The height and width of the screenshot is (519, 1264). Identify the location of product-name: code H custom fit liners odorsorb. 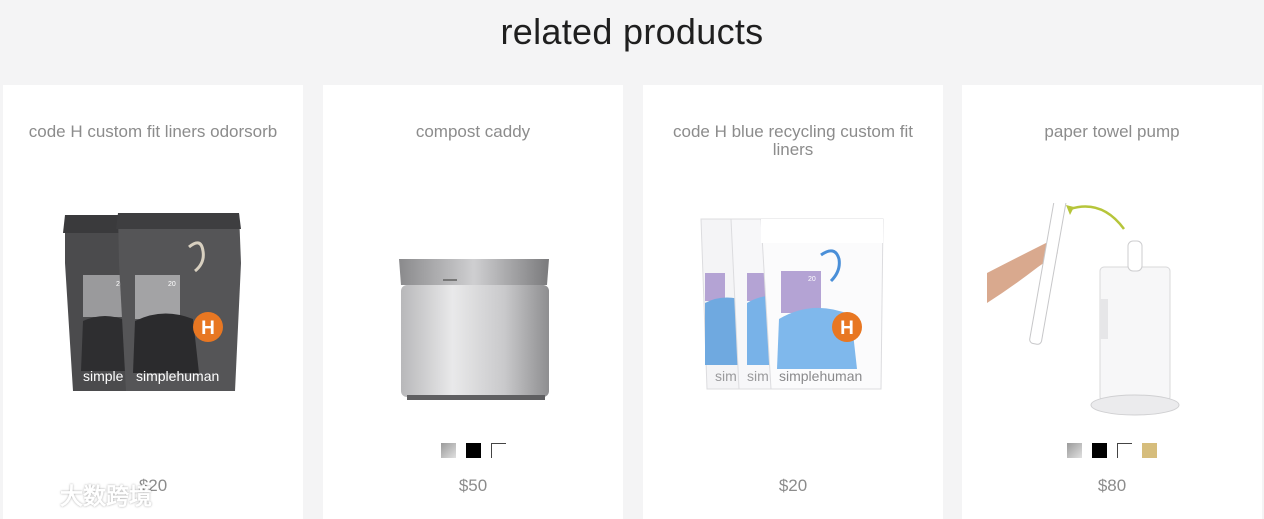
(153, 132).